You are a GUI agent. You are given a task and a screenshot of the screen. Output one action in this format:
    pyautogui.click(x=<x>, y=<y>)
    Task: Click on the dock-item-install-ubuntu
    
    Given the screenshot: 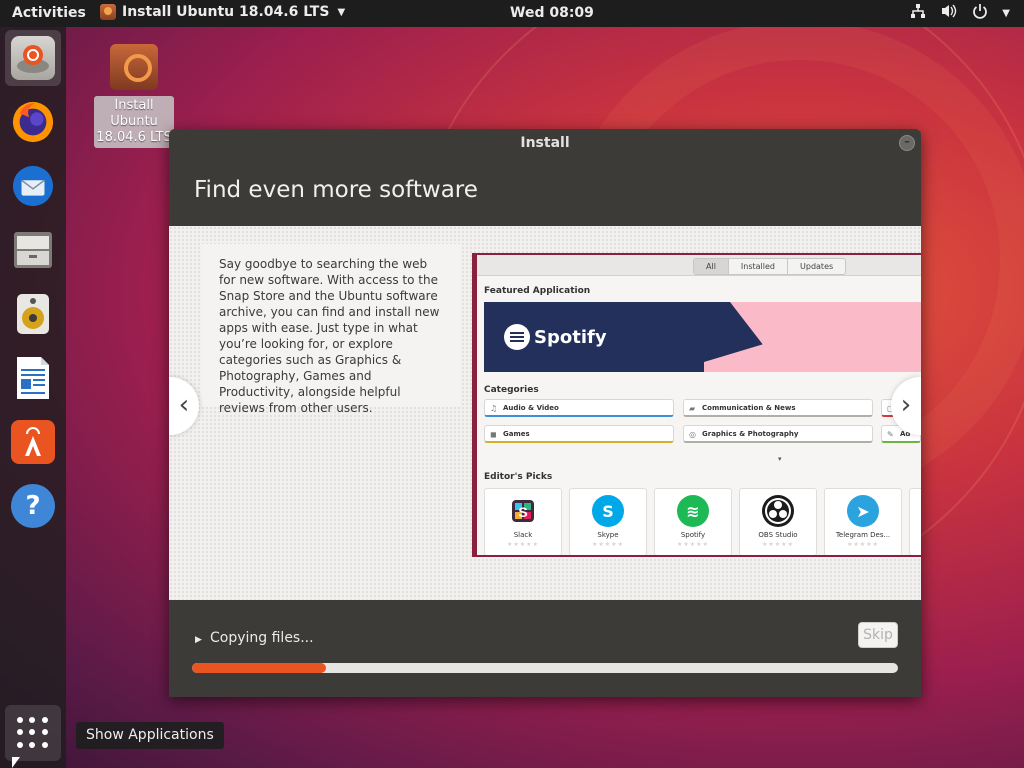 What is the action you would take?
    pyautogui.click(x=33, y=58)
    